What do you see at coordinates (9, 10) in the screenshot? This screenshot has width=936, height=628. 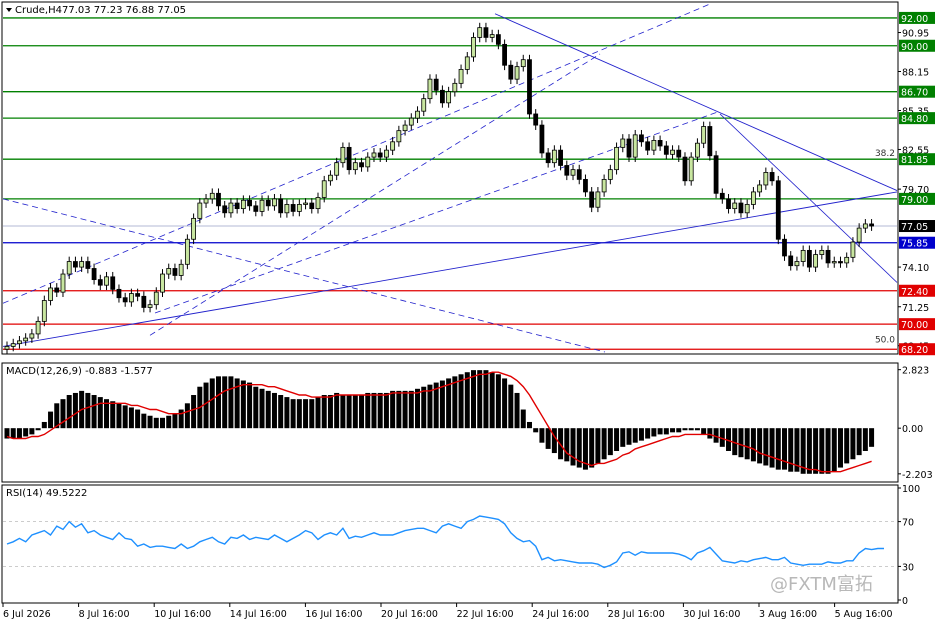 I see `dropdown-triangle-icon` at bounding box center [9, 10].